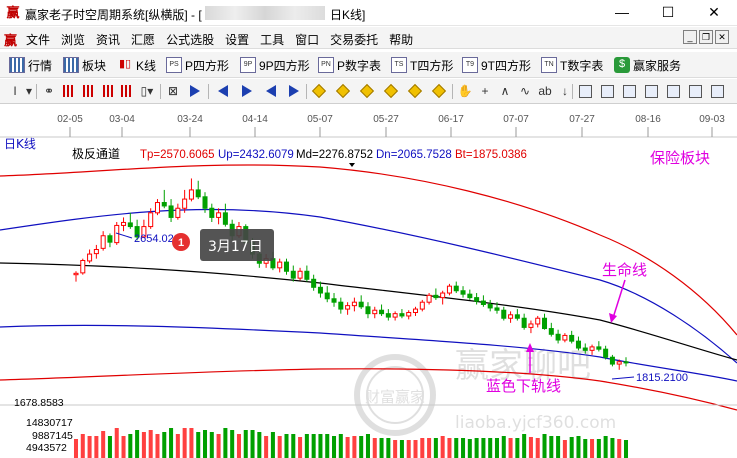 The width and height of the screenshot is (737, 458). Describe the element at coordinates (190, 39) in the screenshot. I see `menu-formula: 公式选股` at that location.